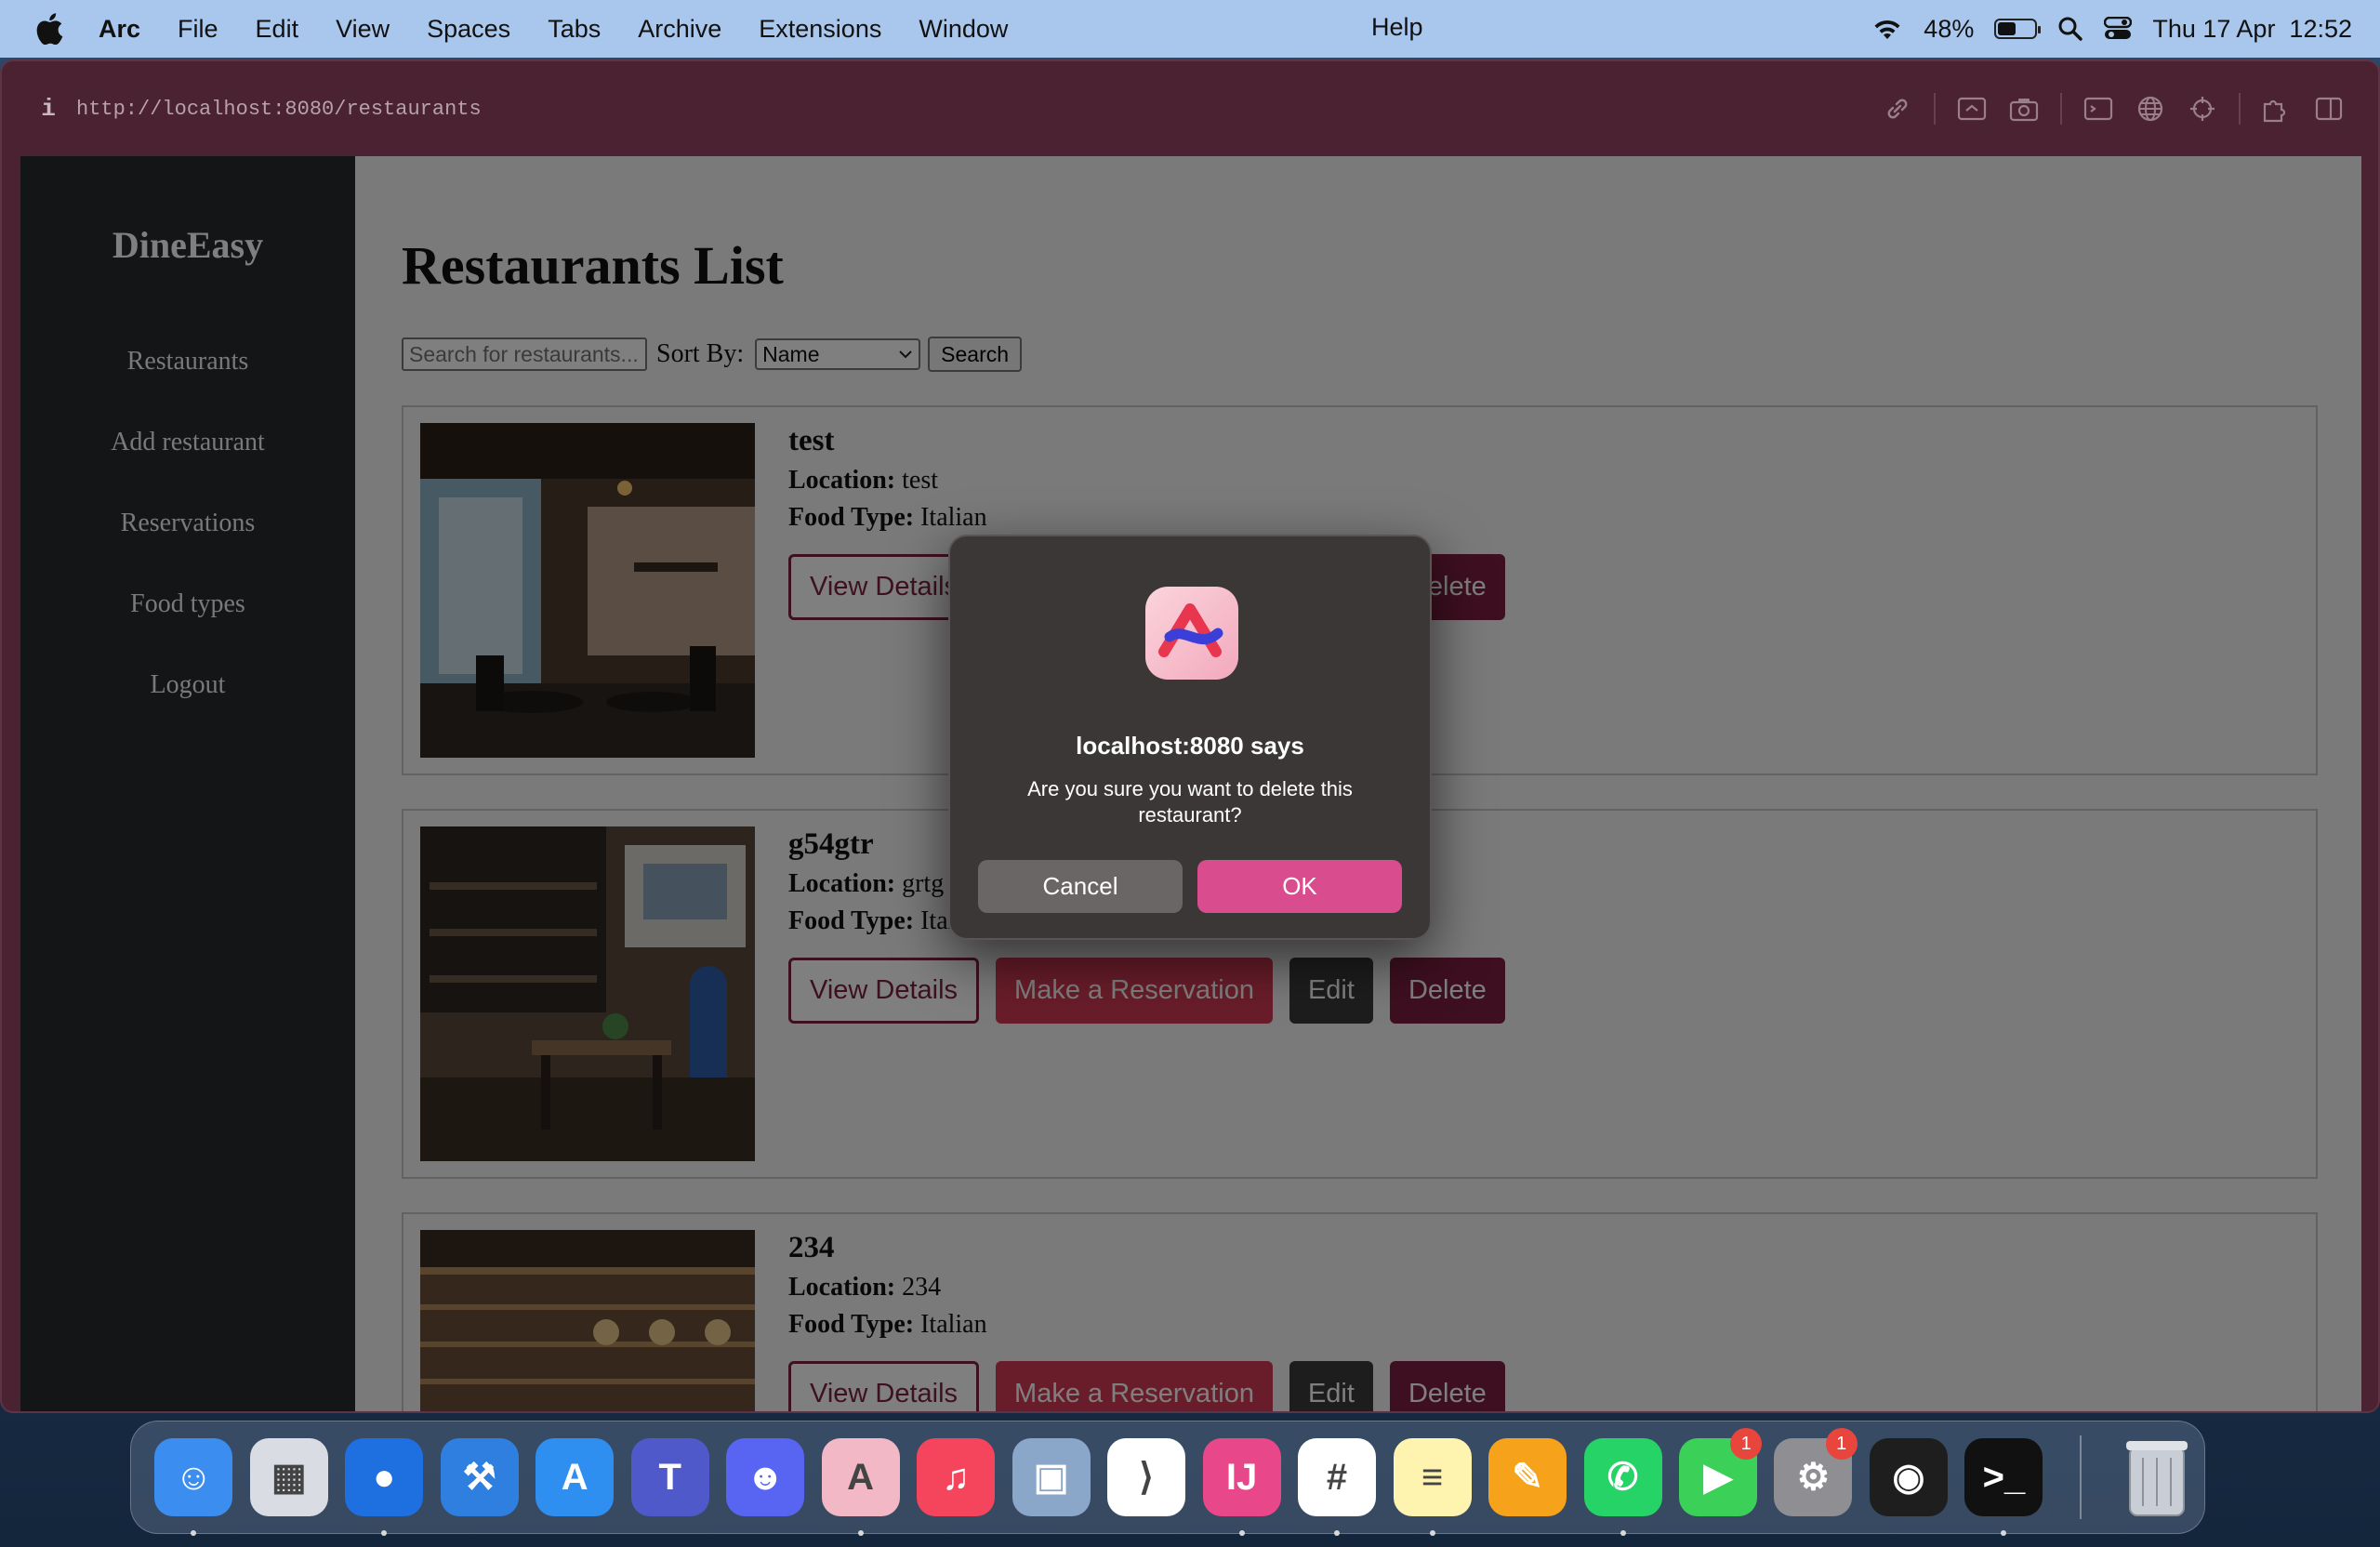 Image resolution: width=2380 pixels, height=1547 pixels. What do you see at coordinates (2150, 109) in the screenshot?
I see `globe-icon` at bounding box center [2150, 109].